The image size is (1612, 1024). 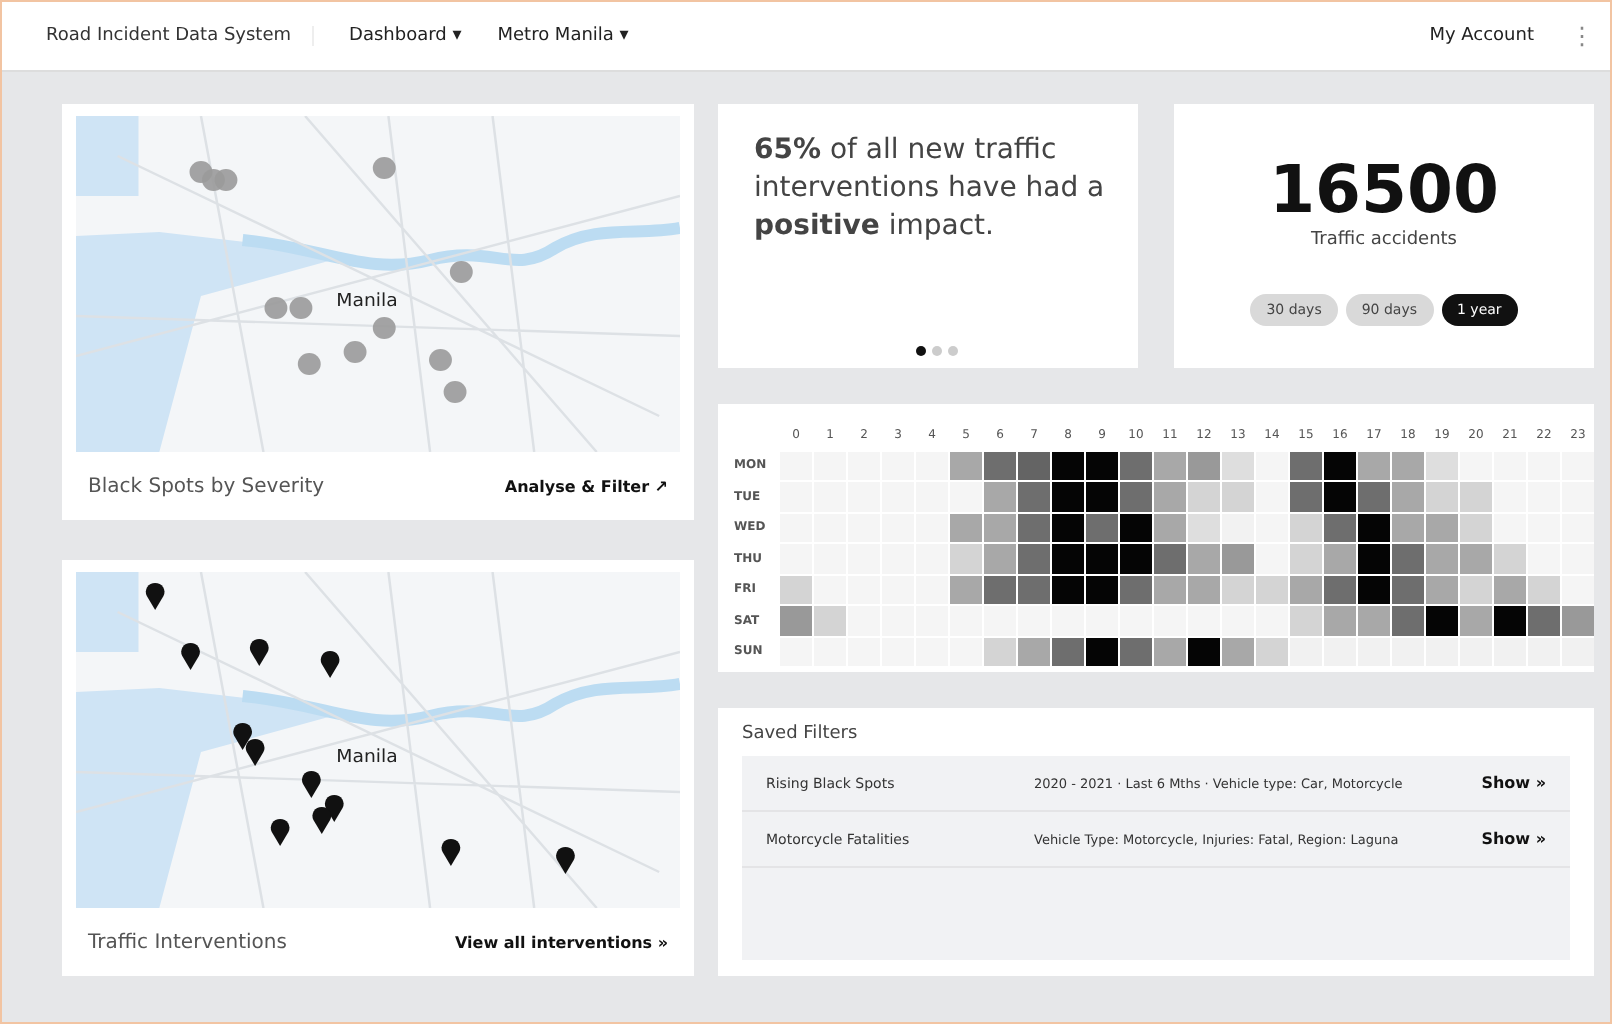 What do you see at coordinates (586, 486) in the screenshot?
I see `card-link: Analyse & Filter ↗` at bounding box center [586, 486].